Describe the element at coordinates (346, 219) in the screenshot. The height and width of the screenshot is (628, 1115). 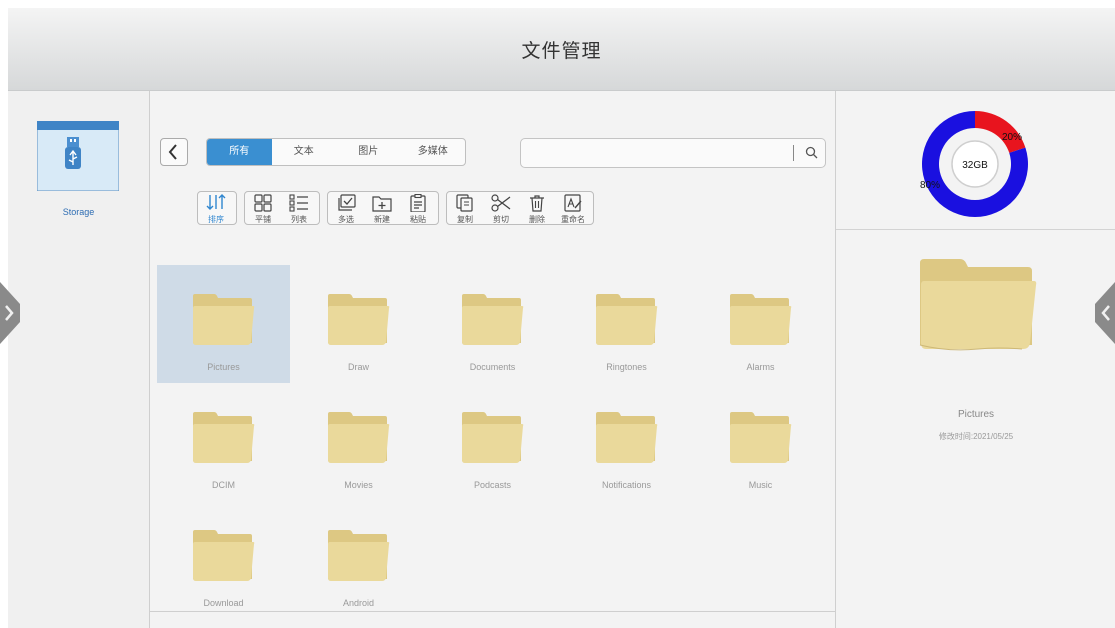
I see `multiselect-label: 多选` at that location.